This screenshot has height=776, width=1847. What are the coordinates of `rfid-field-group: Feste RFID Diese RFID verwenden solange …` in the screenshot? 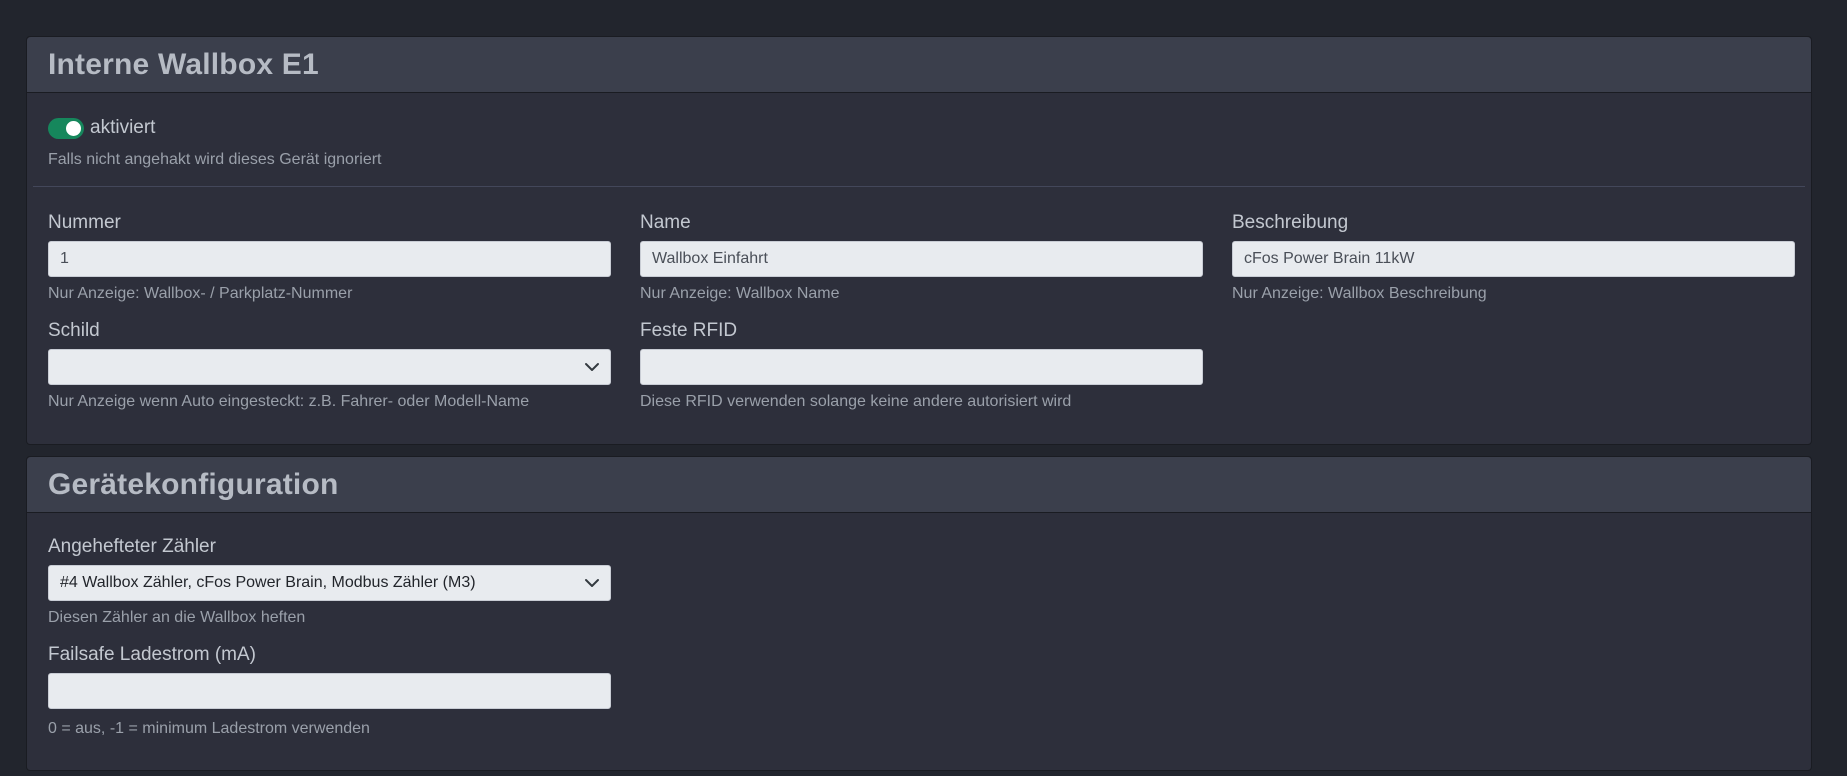 It's located at (921, 365).